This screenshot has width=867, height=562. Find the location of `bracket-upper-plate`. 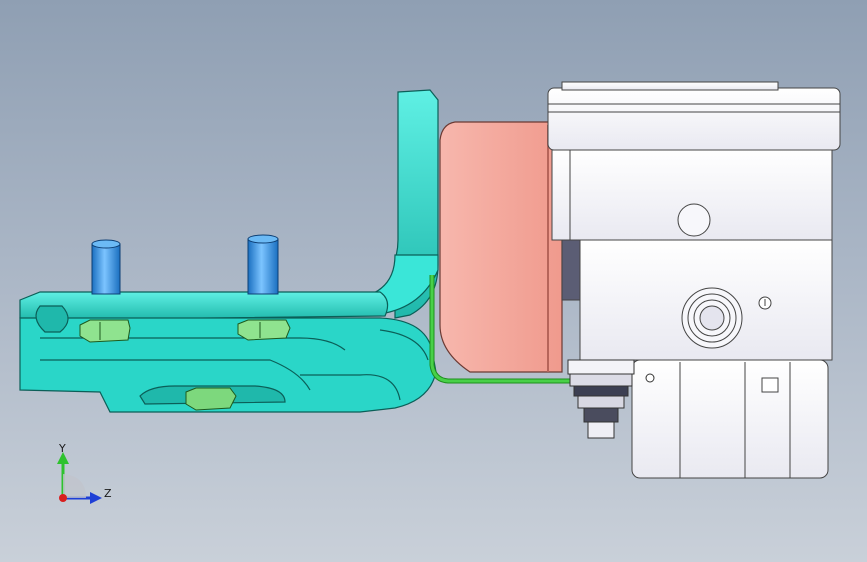

bracket-upper-plate is located at coordinates (204, 306).